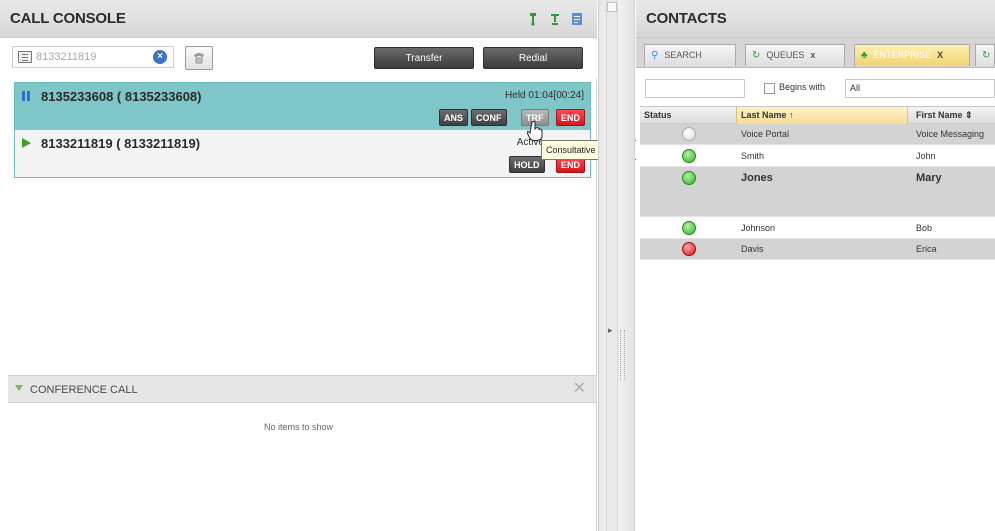  Describe the element at coordinates (950, 134) in the screenshot. I see `cell-first-name: Voice Messaging` at that location.